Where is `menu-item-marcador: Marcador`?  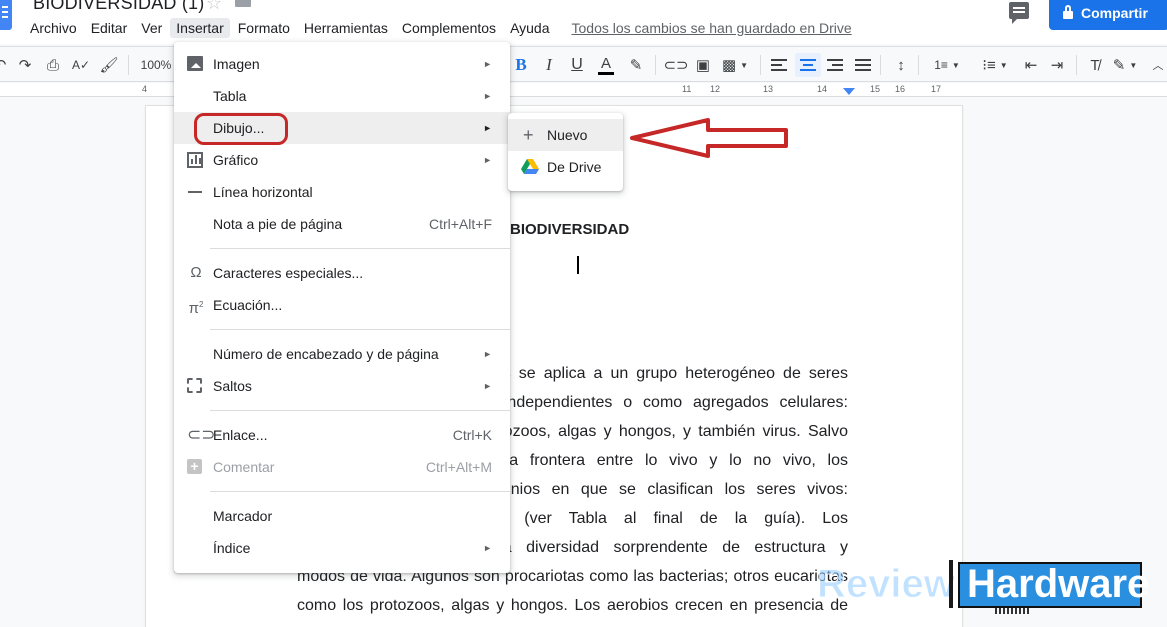
menu-item-marcador: Marcador is located at coordinates (342, 516).